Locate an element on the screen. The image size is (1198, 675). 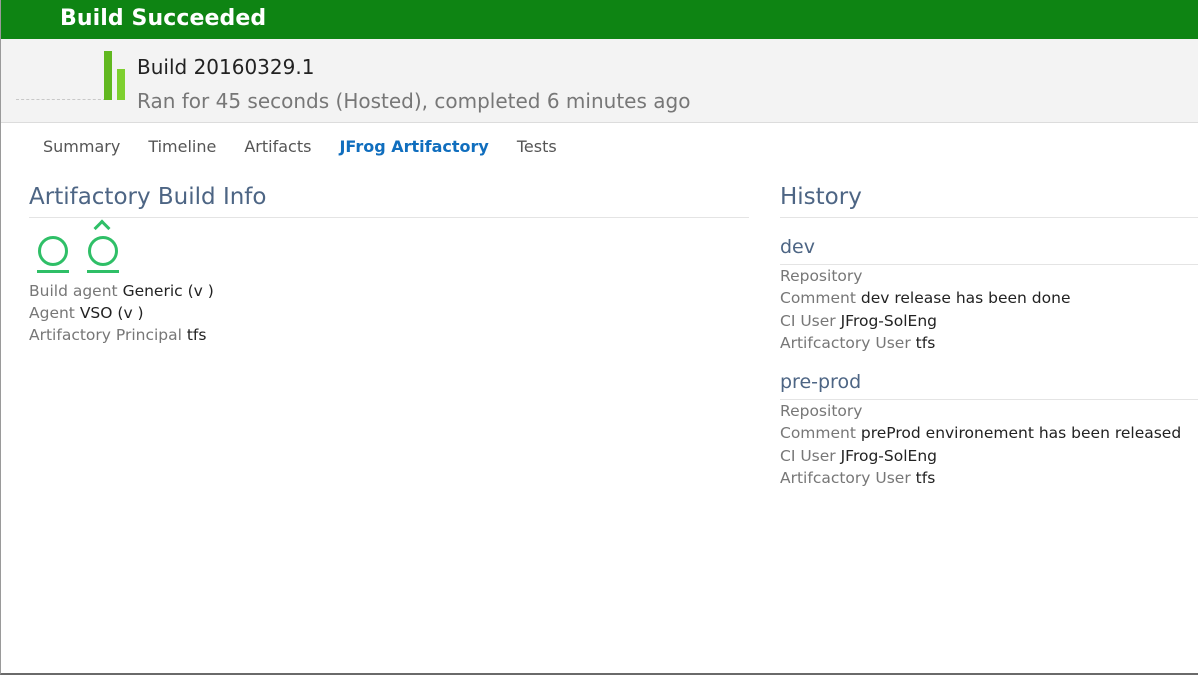
preprod-repository-row: Repository is located at coordinates (821, 411).